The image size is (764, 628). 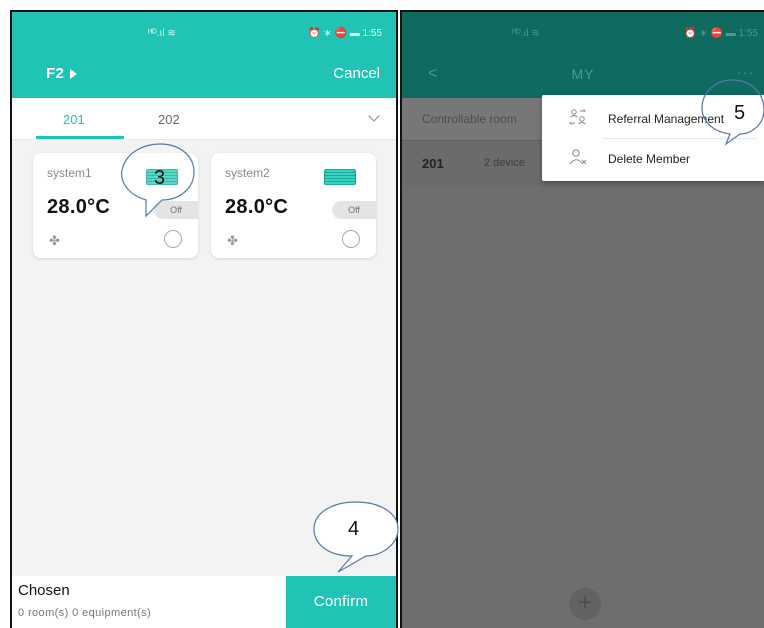 What do you see at coordinates (469, 119) in the screenshot?
I see `controllable-room-label: Controllable room` at bounding box center [469, 119].